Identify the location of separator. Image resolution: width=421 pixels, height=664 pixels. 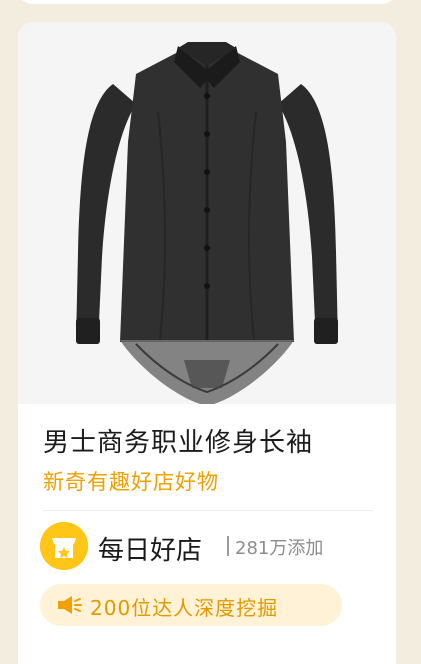
(228, 546).